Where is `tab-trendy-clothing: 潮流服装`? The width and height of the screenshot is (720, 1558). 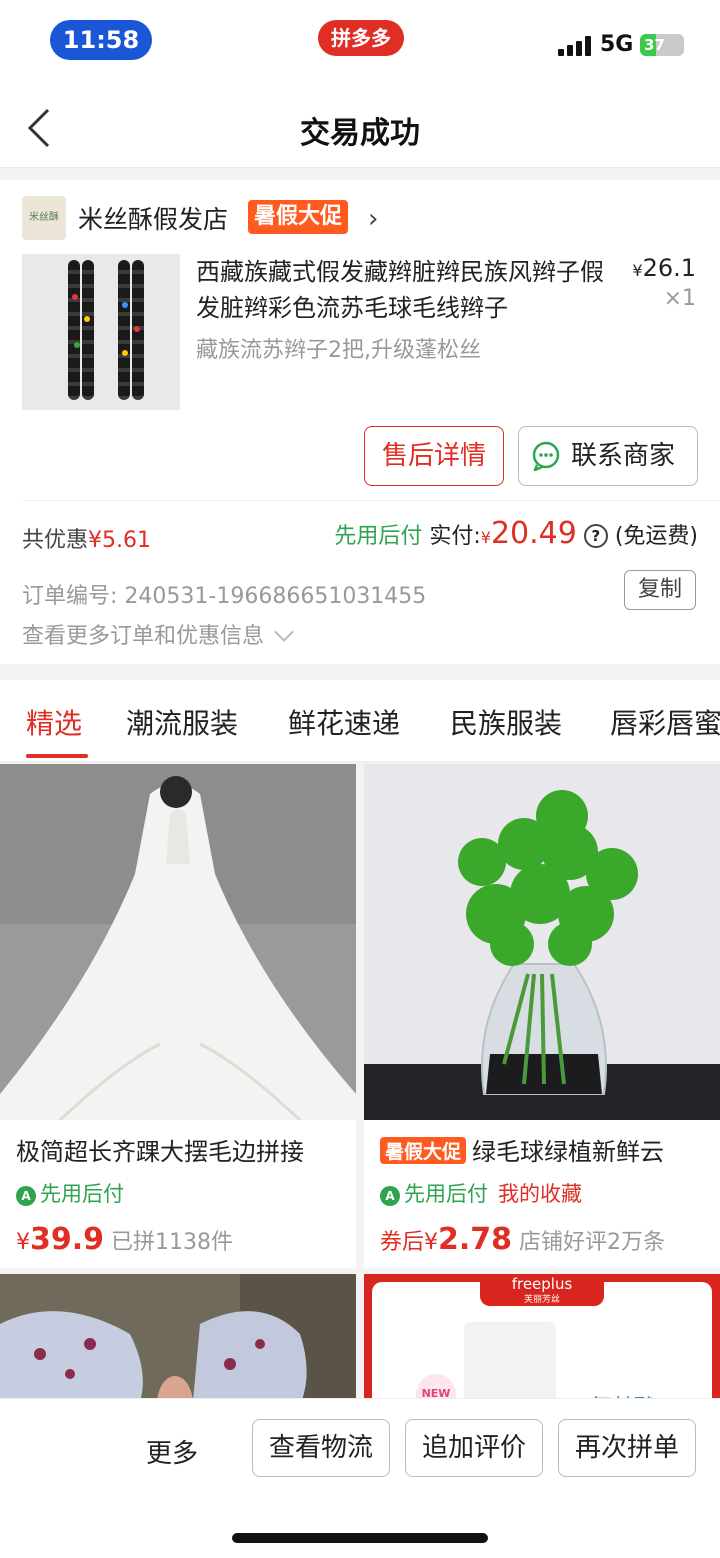 tab-trendy-clothing: 潮流服装 is located at coordinates (182, 722).